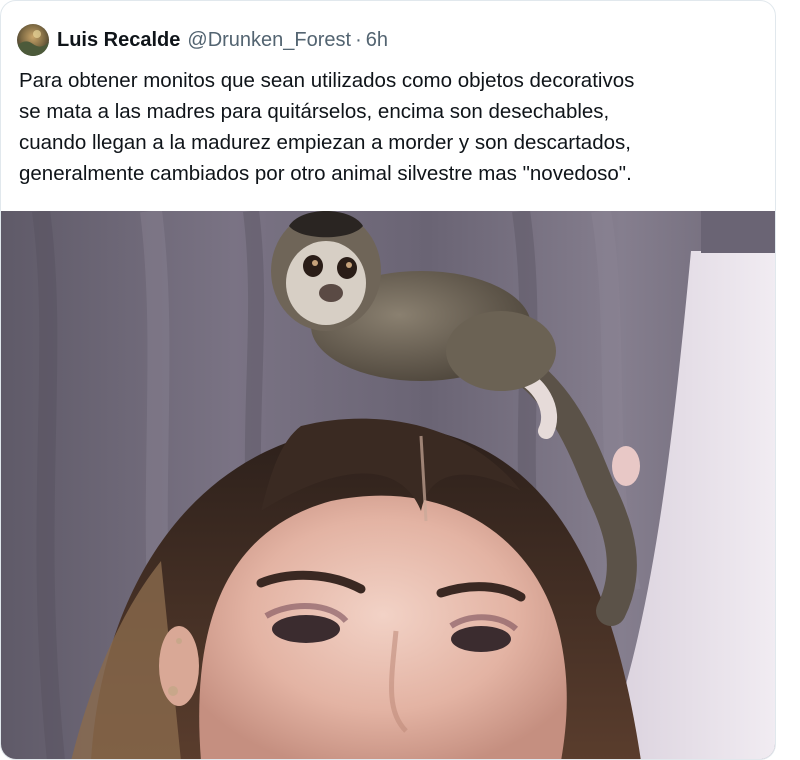 This screenshot has width=800, height=760. Describe the element at coordinates (788, 373) in the screenshot. I see `page-margin` at that location.